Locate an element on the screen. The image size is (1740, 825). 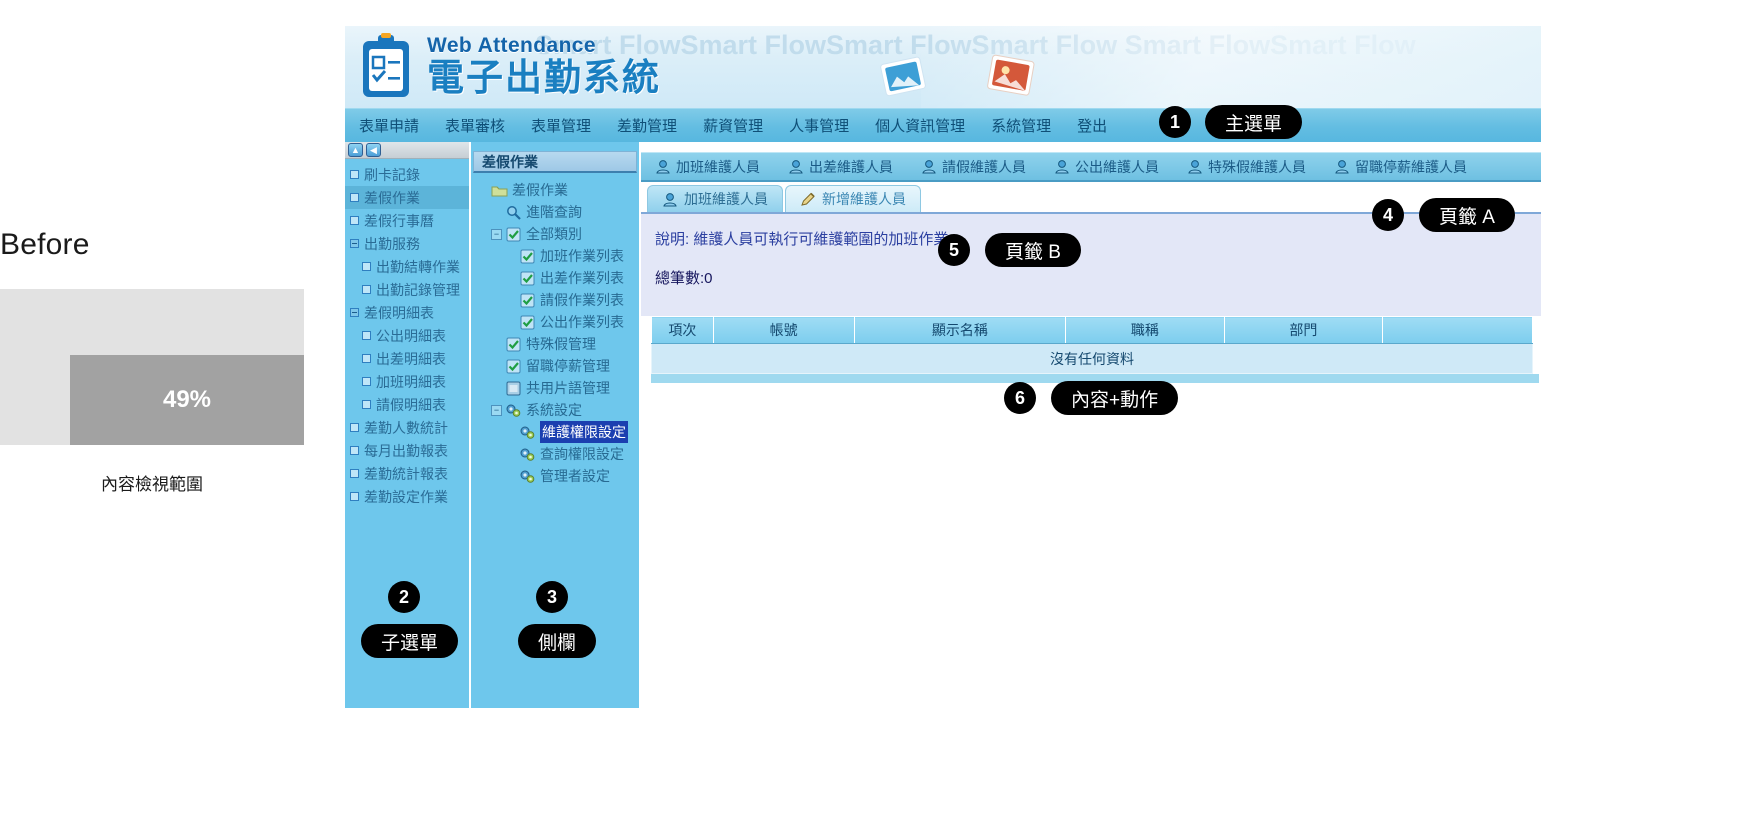
callout-badge-5: 5 is located at coordinates (954, 250).